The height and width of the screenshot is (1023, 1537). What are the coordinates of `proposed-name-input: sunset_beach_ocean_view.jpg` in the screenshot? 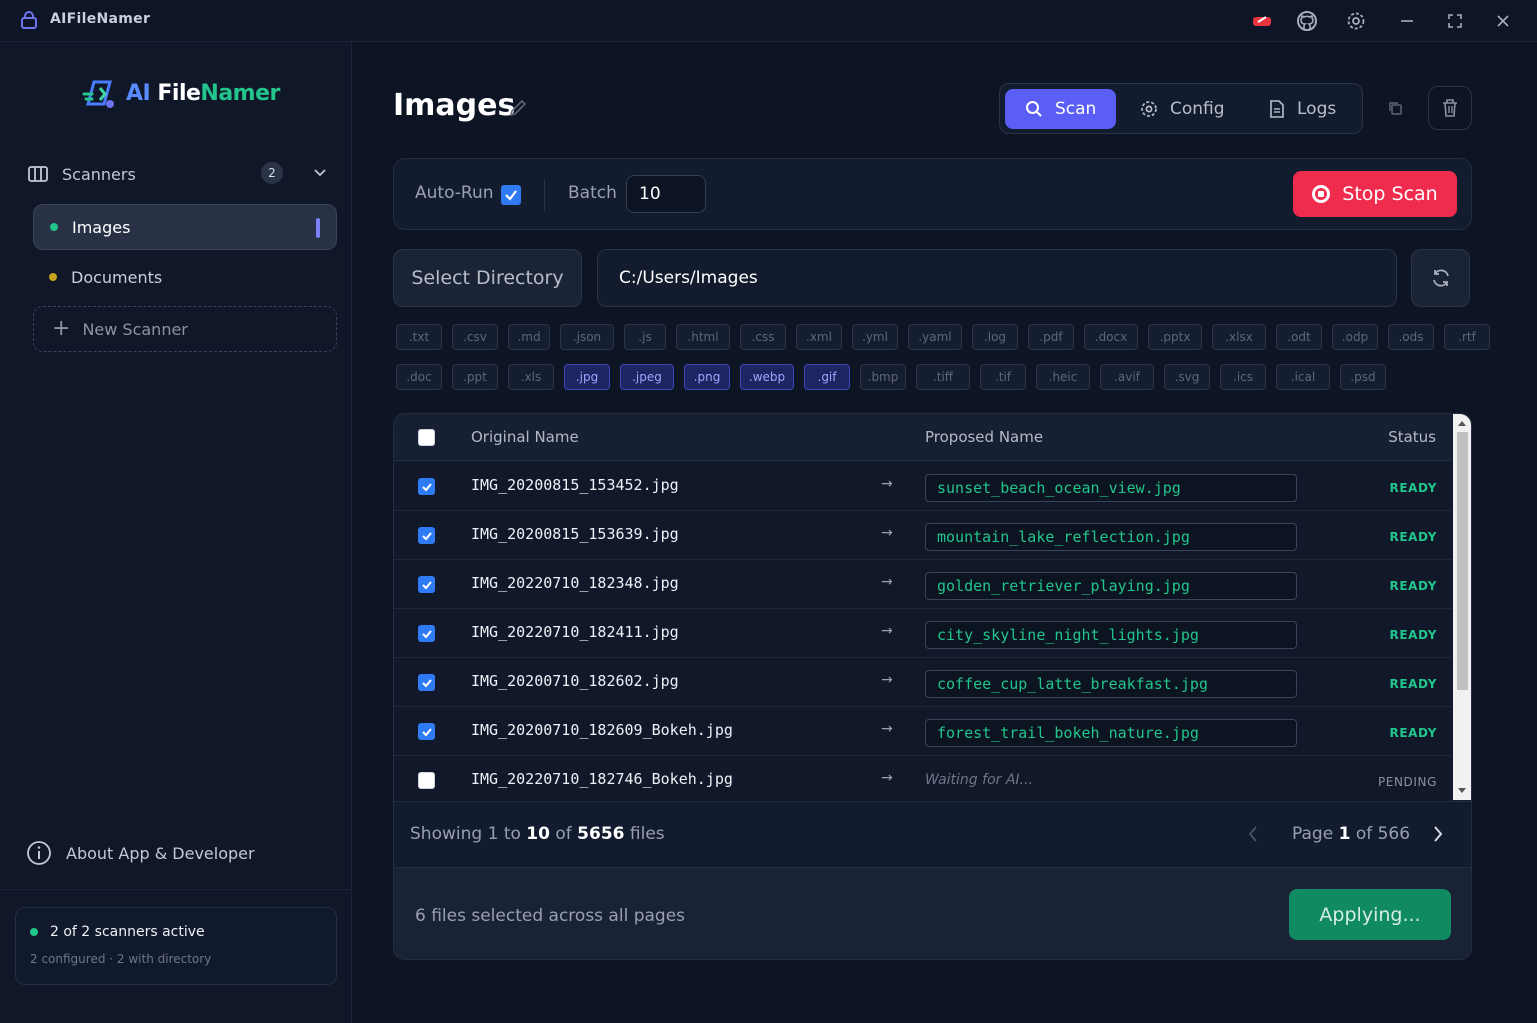 It's located at (1111, 488).